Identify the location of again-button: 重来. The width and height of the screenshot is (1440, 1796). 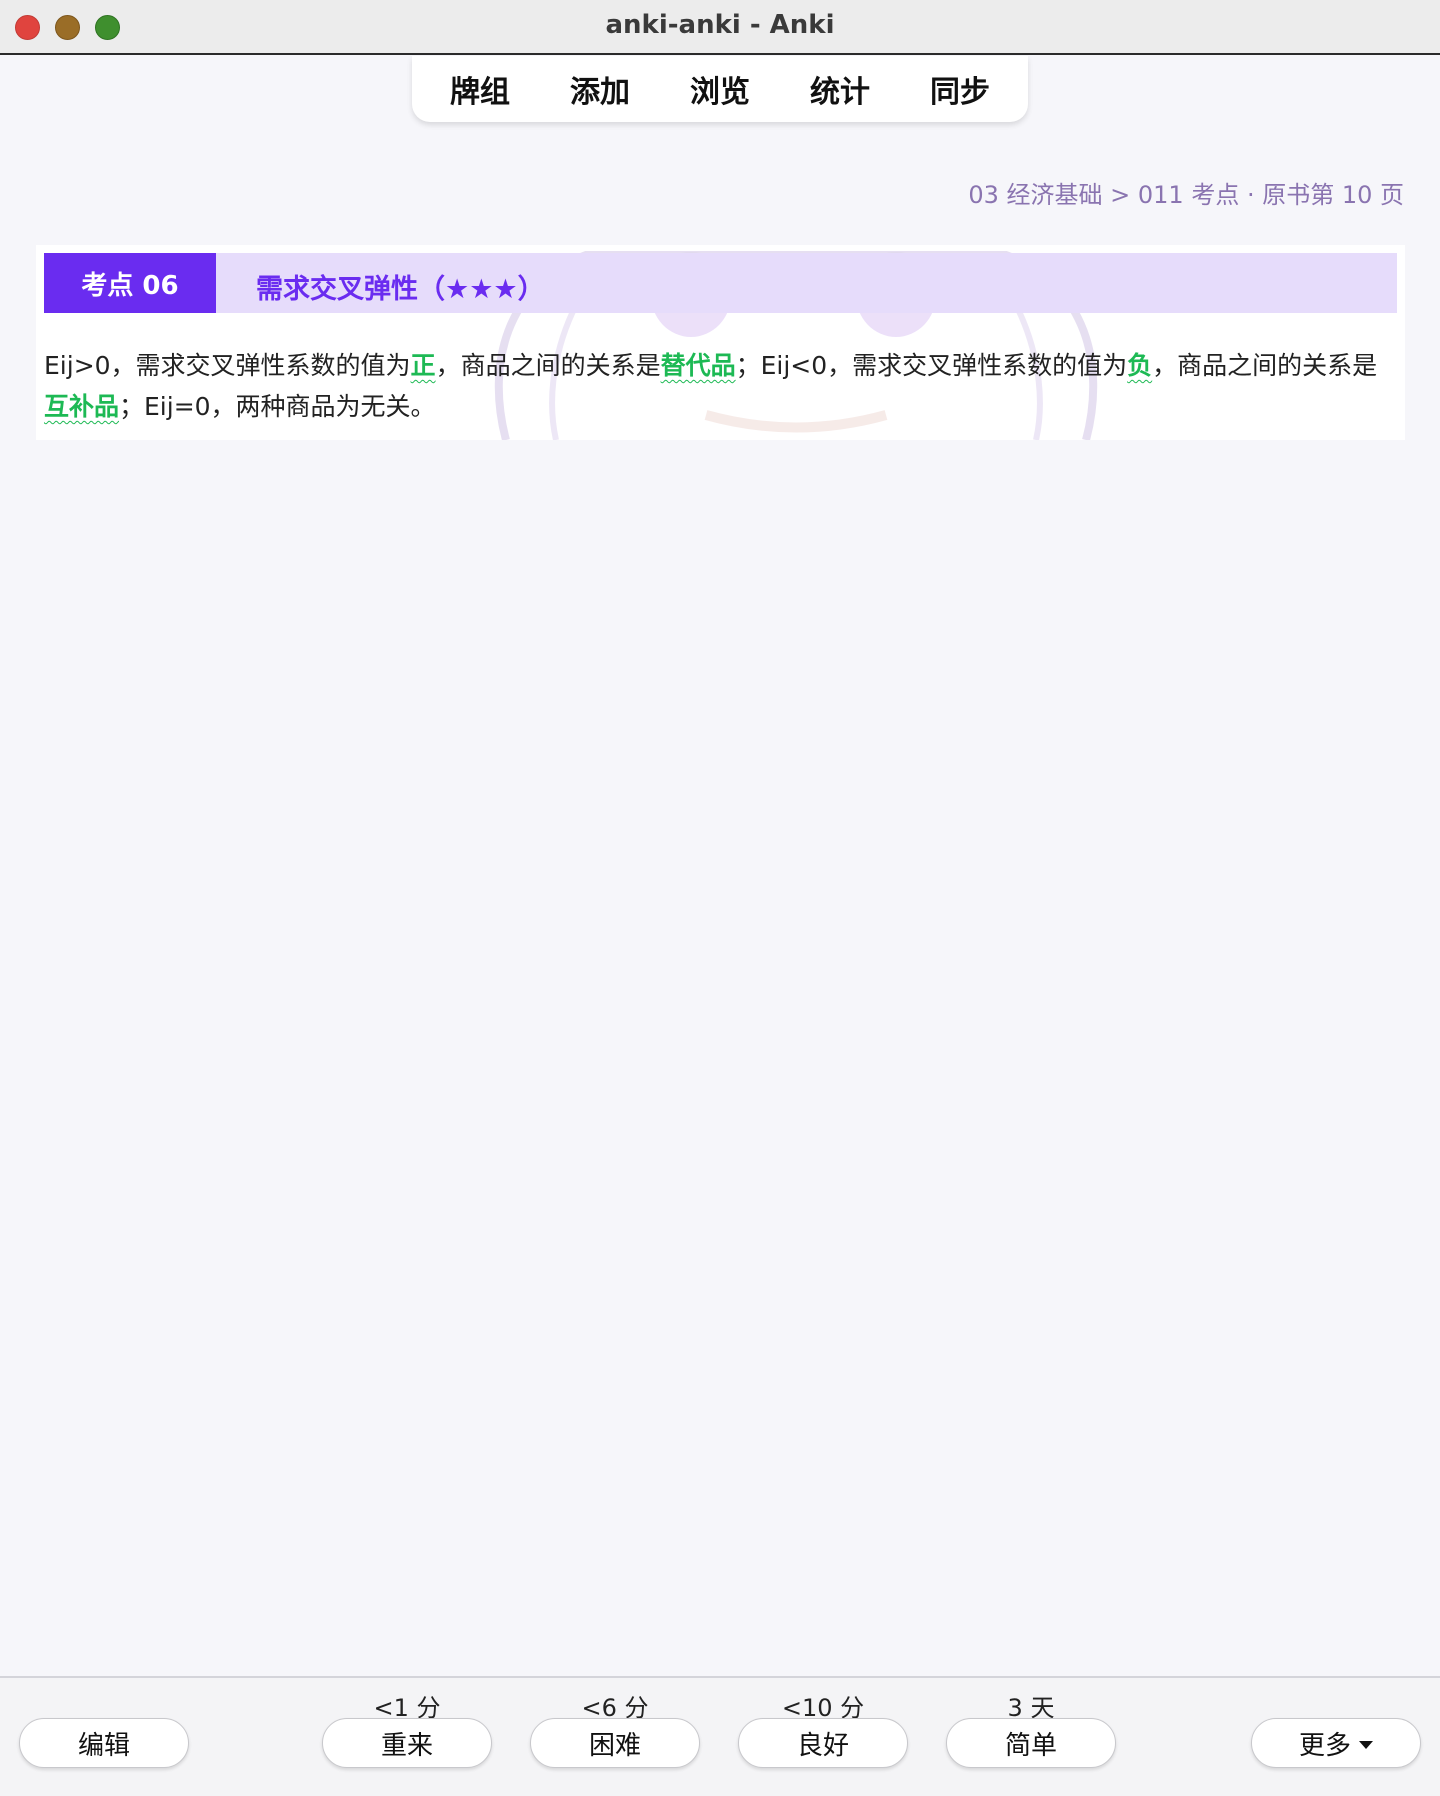
(407, 1743).